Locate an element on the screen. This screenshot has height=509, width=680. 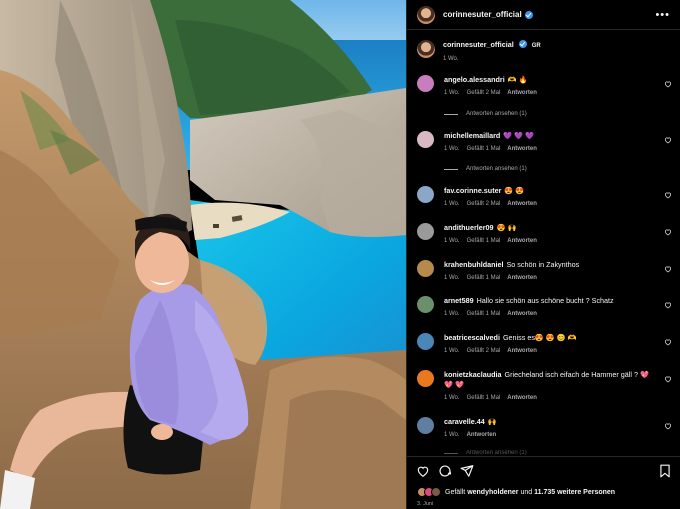
post-date: 3. Juni is located at coordinates (425, 504).